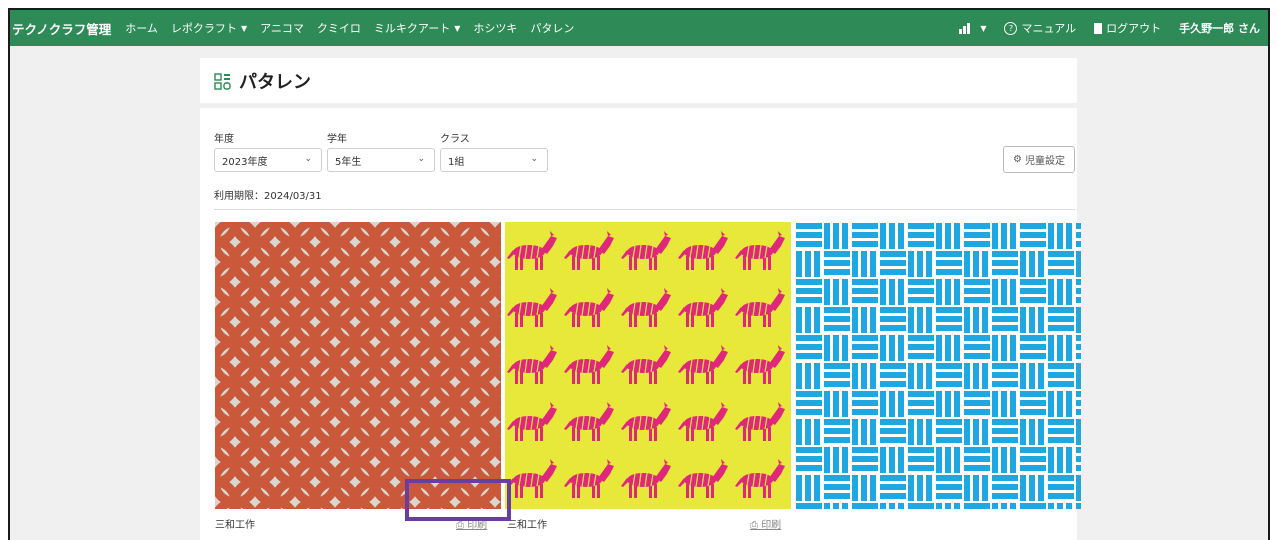  What do you see at coordinates (381, 160) in the screenshot?
I see `grade-select: 5年生 ⌄` at bounding box center [381, 160].